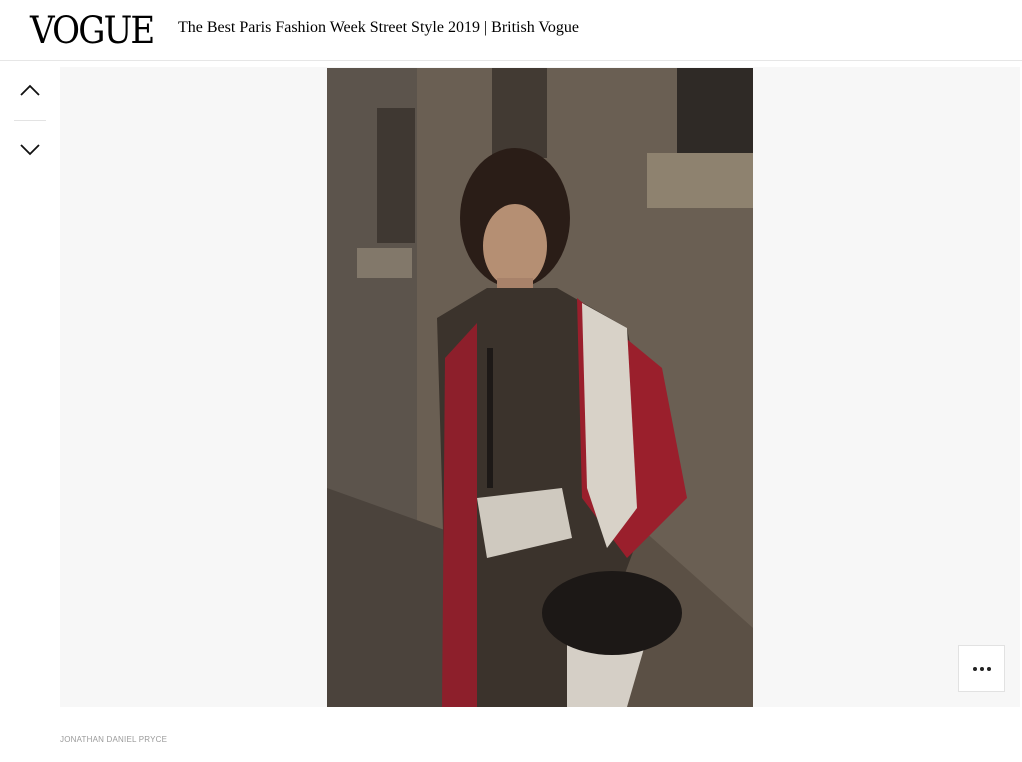  I want to click on previous-button, so click(30, 90).